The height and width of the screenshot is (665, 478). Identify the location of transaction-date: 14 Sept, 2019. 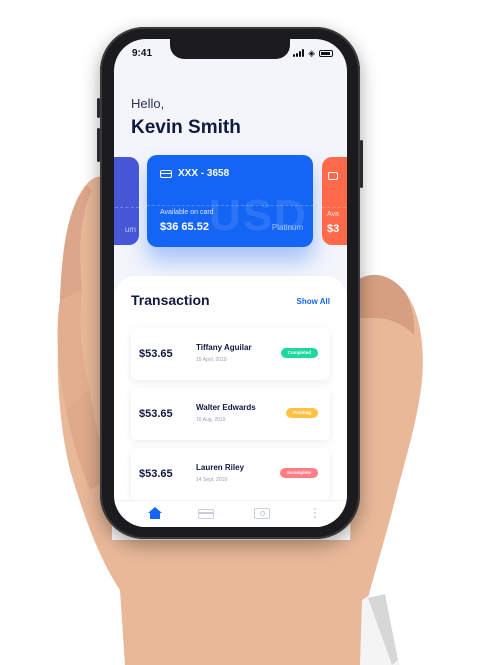
(212, 480).